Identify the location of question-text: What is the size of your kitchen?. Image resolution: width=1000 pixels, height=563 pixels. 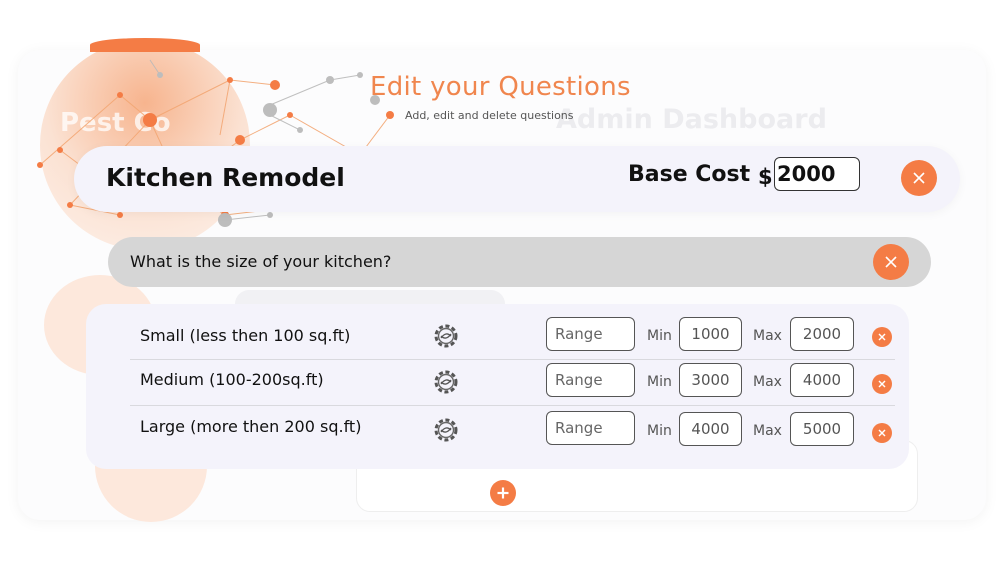
(261, 261).